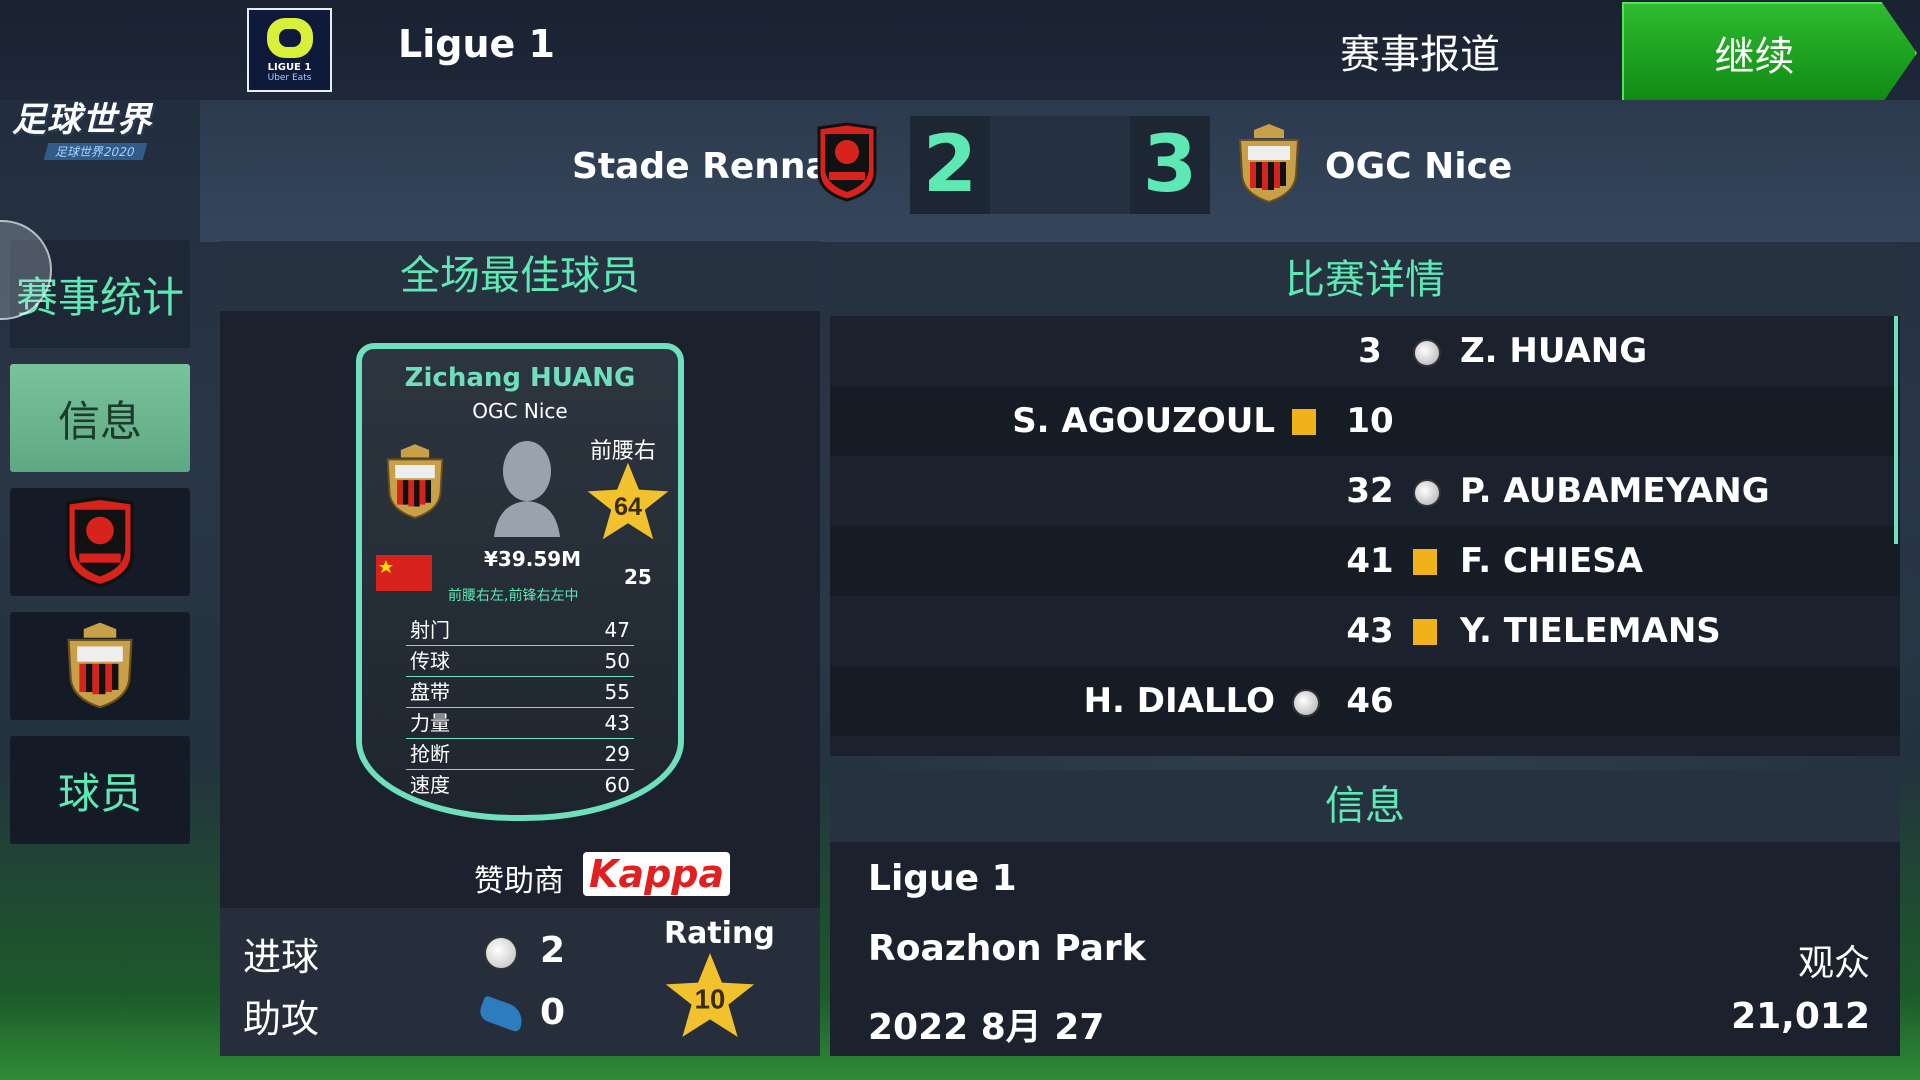 This screenshot has width=1920, height=1080. What do you see at coordinates (281, 957) in the screenshot?
I see `goals-label: 进球` at bounding box center [281, 957].